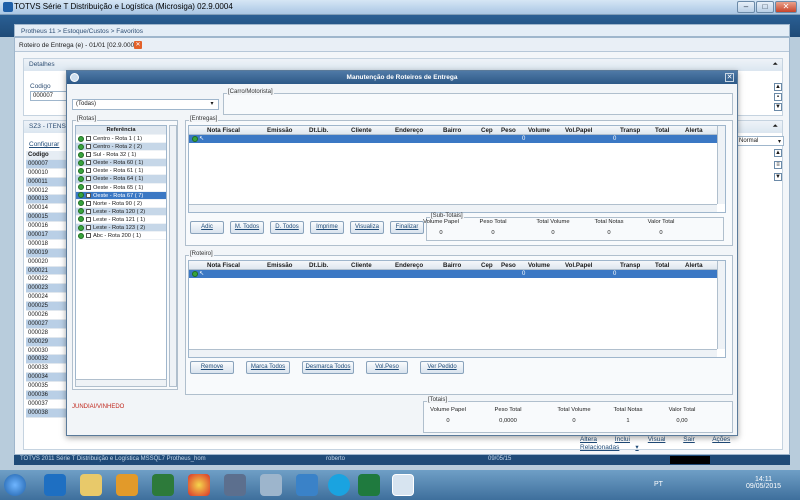 This screenshot has height=500, width=800. Describe the element at coordinates (223, 265) in the screenshot. I see `column-header: Nota Fiscal` at that location.